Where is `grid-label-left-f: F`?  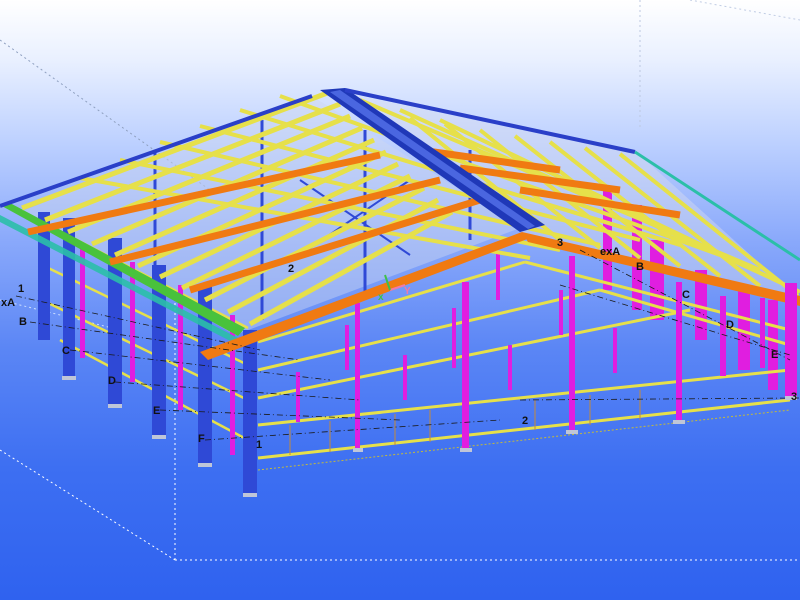 grid-label-left-f: F is located at coordinates (201, 439).